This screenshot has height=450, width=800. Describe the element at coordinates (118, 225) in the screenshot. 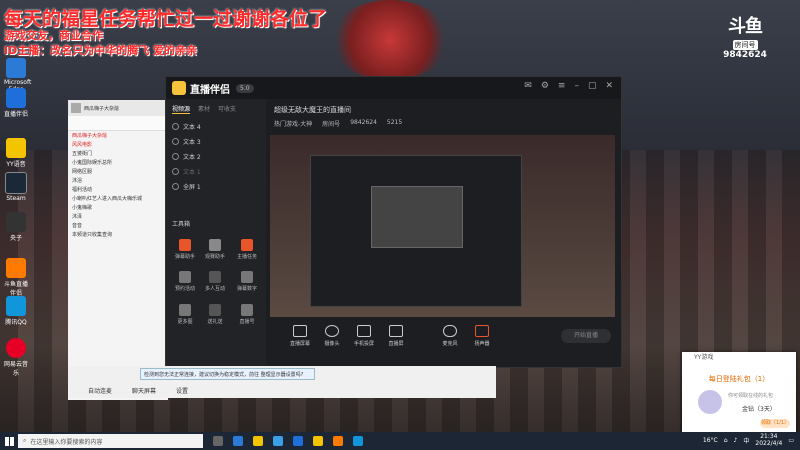

I see `list-item: 音音` at that location.